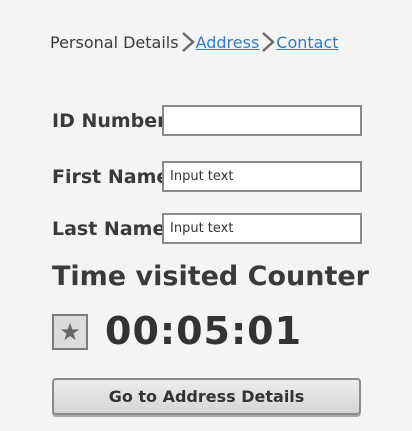  What do you see at coordinates (228, 42) in the screenshot?
I see `breadcrumb-link-address: Address` at bounding box center [228, 42].